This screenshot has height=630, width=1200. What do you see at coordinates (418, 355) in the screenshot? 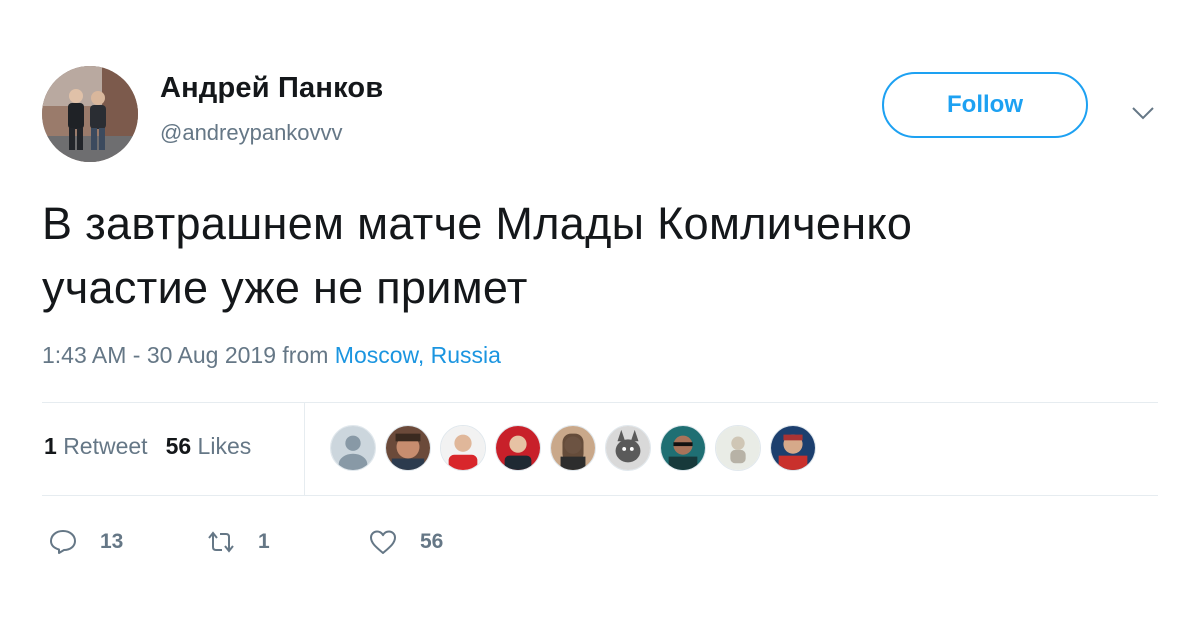
I see `tweet-location: Moscow, Russia` at bounding box center [418, 355].